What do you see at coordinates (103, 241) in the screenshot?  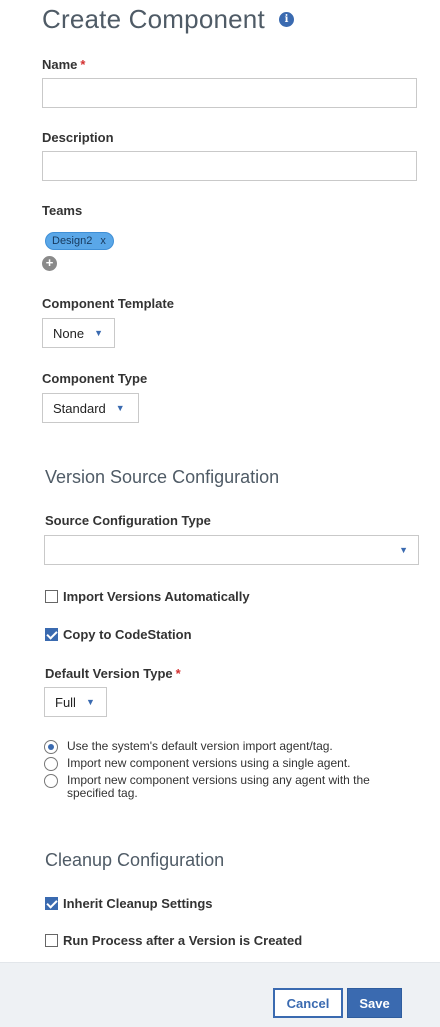 I see `tag-remove-icon: x` at bounding box center [103, 241].